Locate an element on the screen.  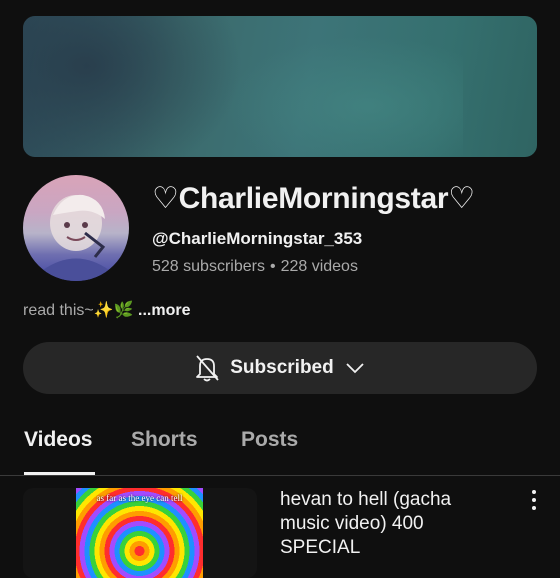
subscriber-count: 528 subscribers is located at coordinates (208, 266).